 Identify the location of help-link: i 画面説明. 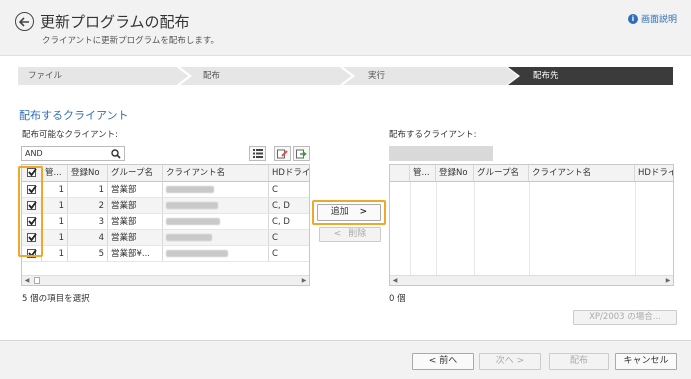
(652, 18).